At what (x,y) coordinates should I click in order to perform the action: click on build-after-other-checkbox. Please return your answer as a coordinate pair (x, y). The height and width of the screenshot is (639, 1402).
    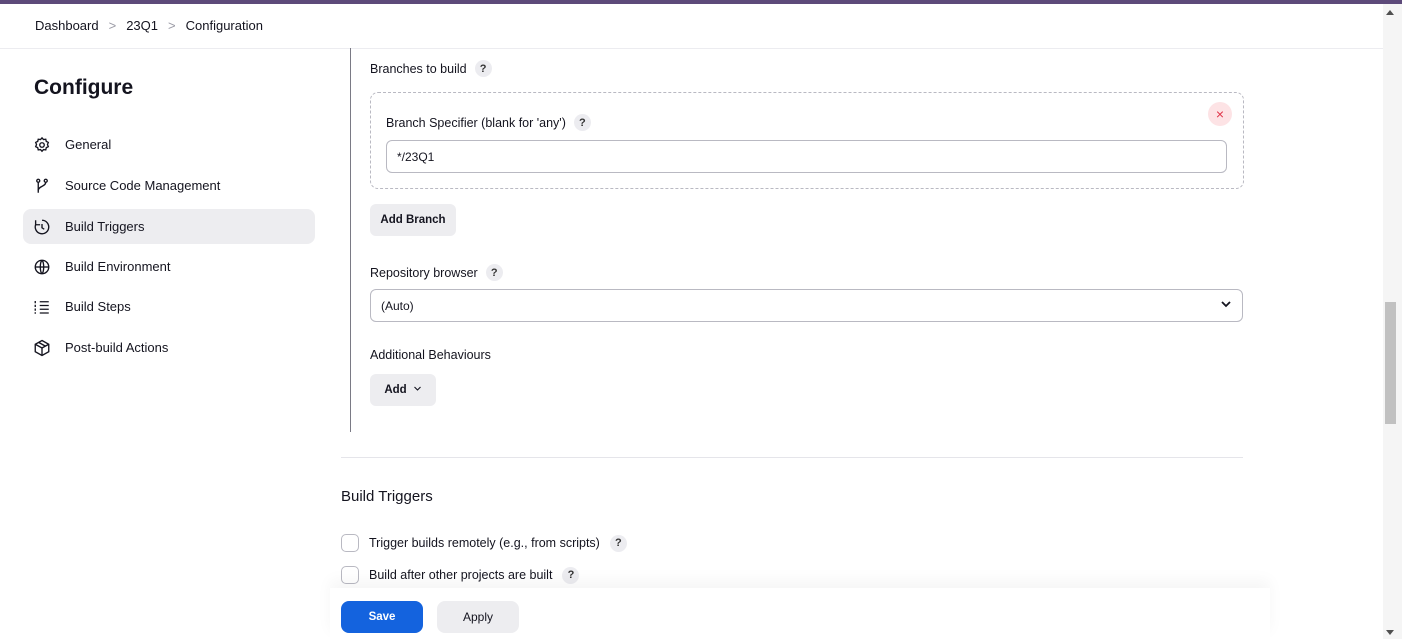
    Looking at the image, I should click on (350, 575).